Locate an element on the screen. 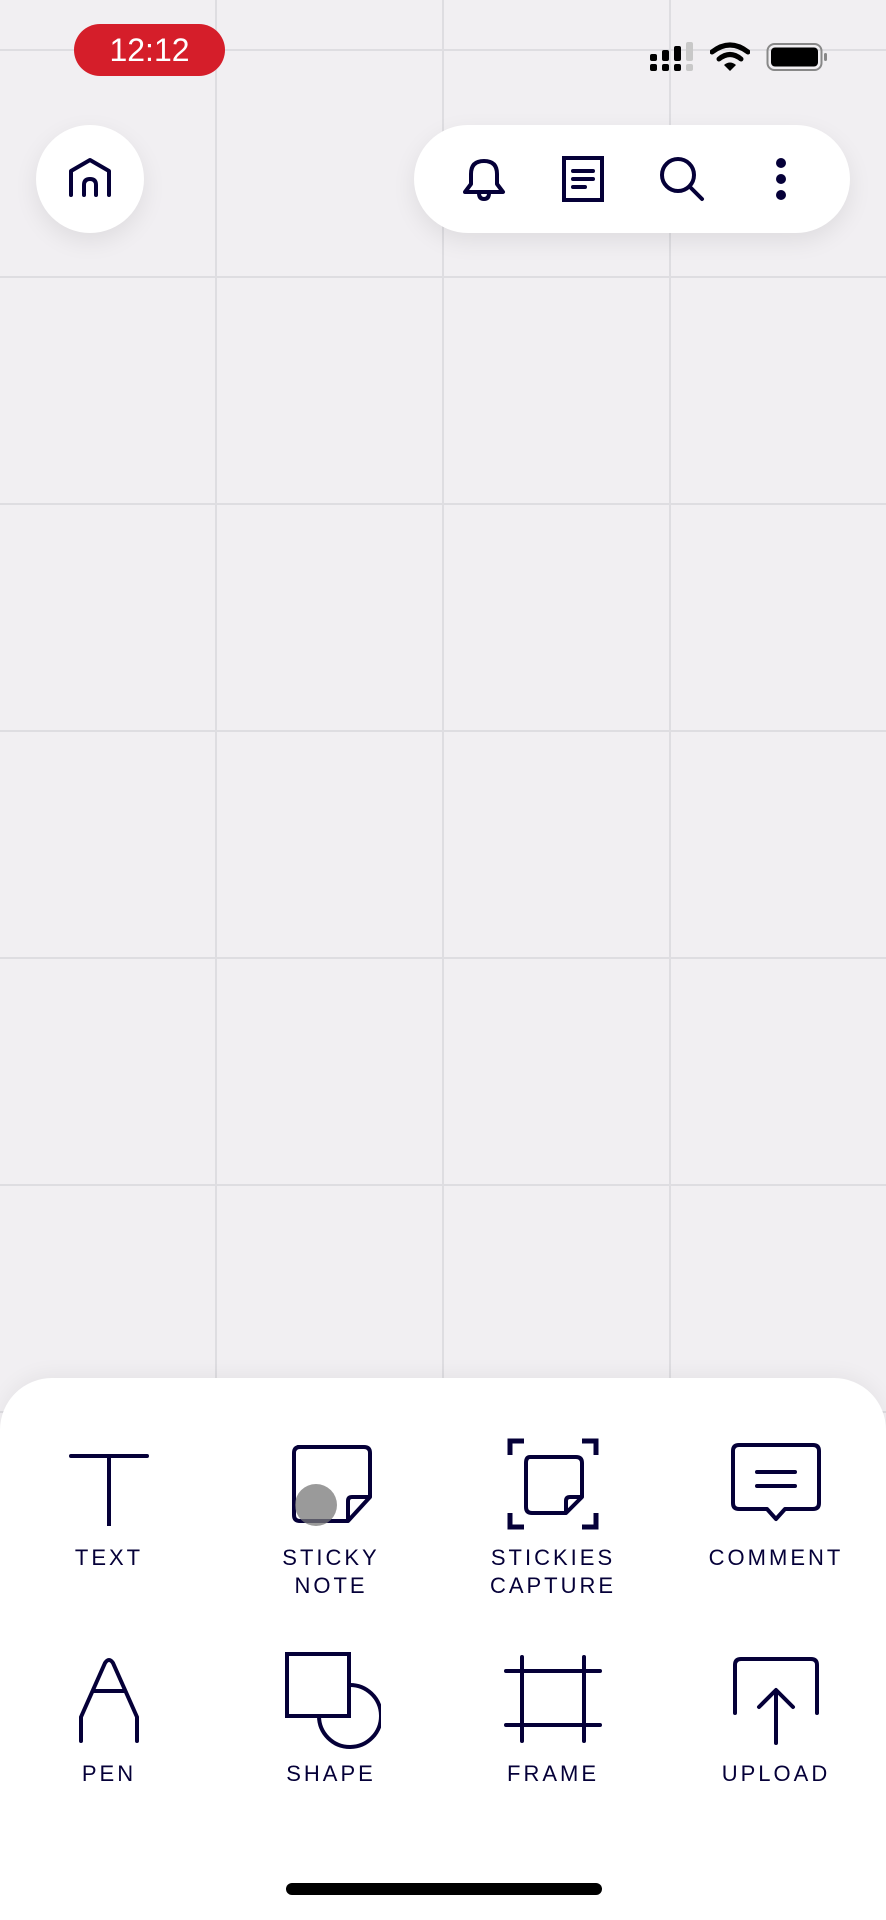 The height and width of the screenshot is (1920, 886). status-icons is located at coordinates (739, 57).